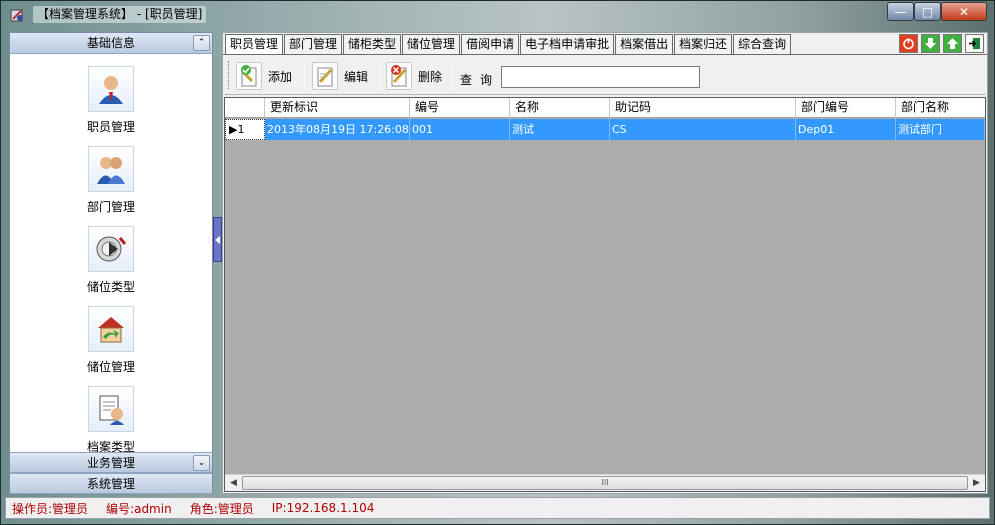 The height and width of the screenshot is (525, 995). What do you see at coordinates (249, 76) in the screenshot?
I see `add-icon` at bounding box center [249, 76].